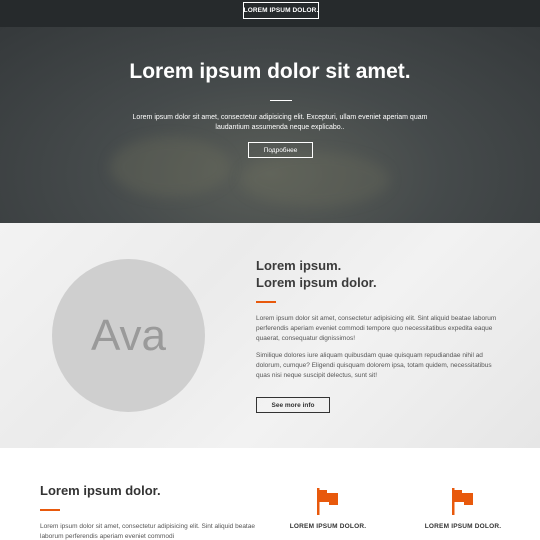  What do you see at coordinates (281, 10) in the screenshot?
I see `logo: LOREM IPSUM DOLOR.` at bounding box center [281, 10].